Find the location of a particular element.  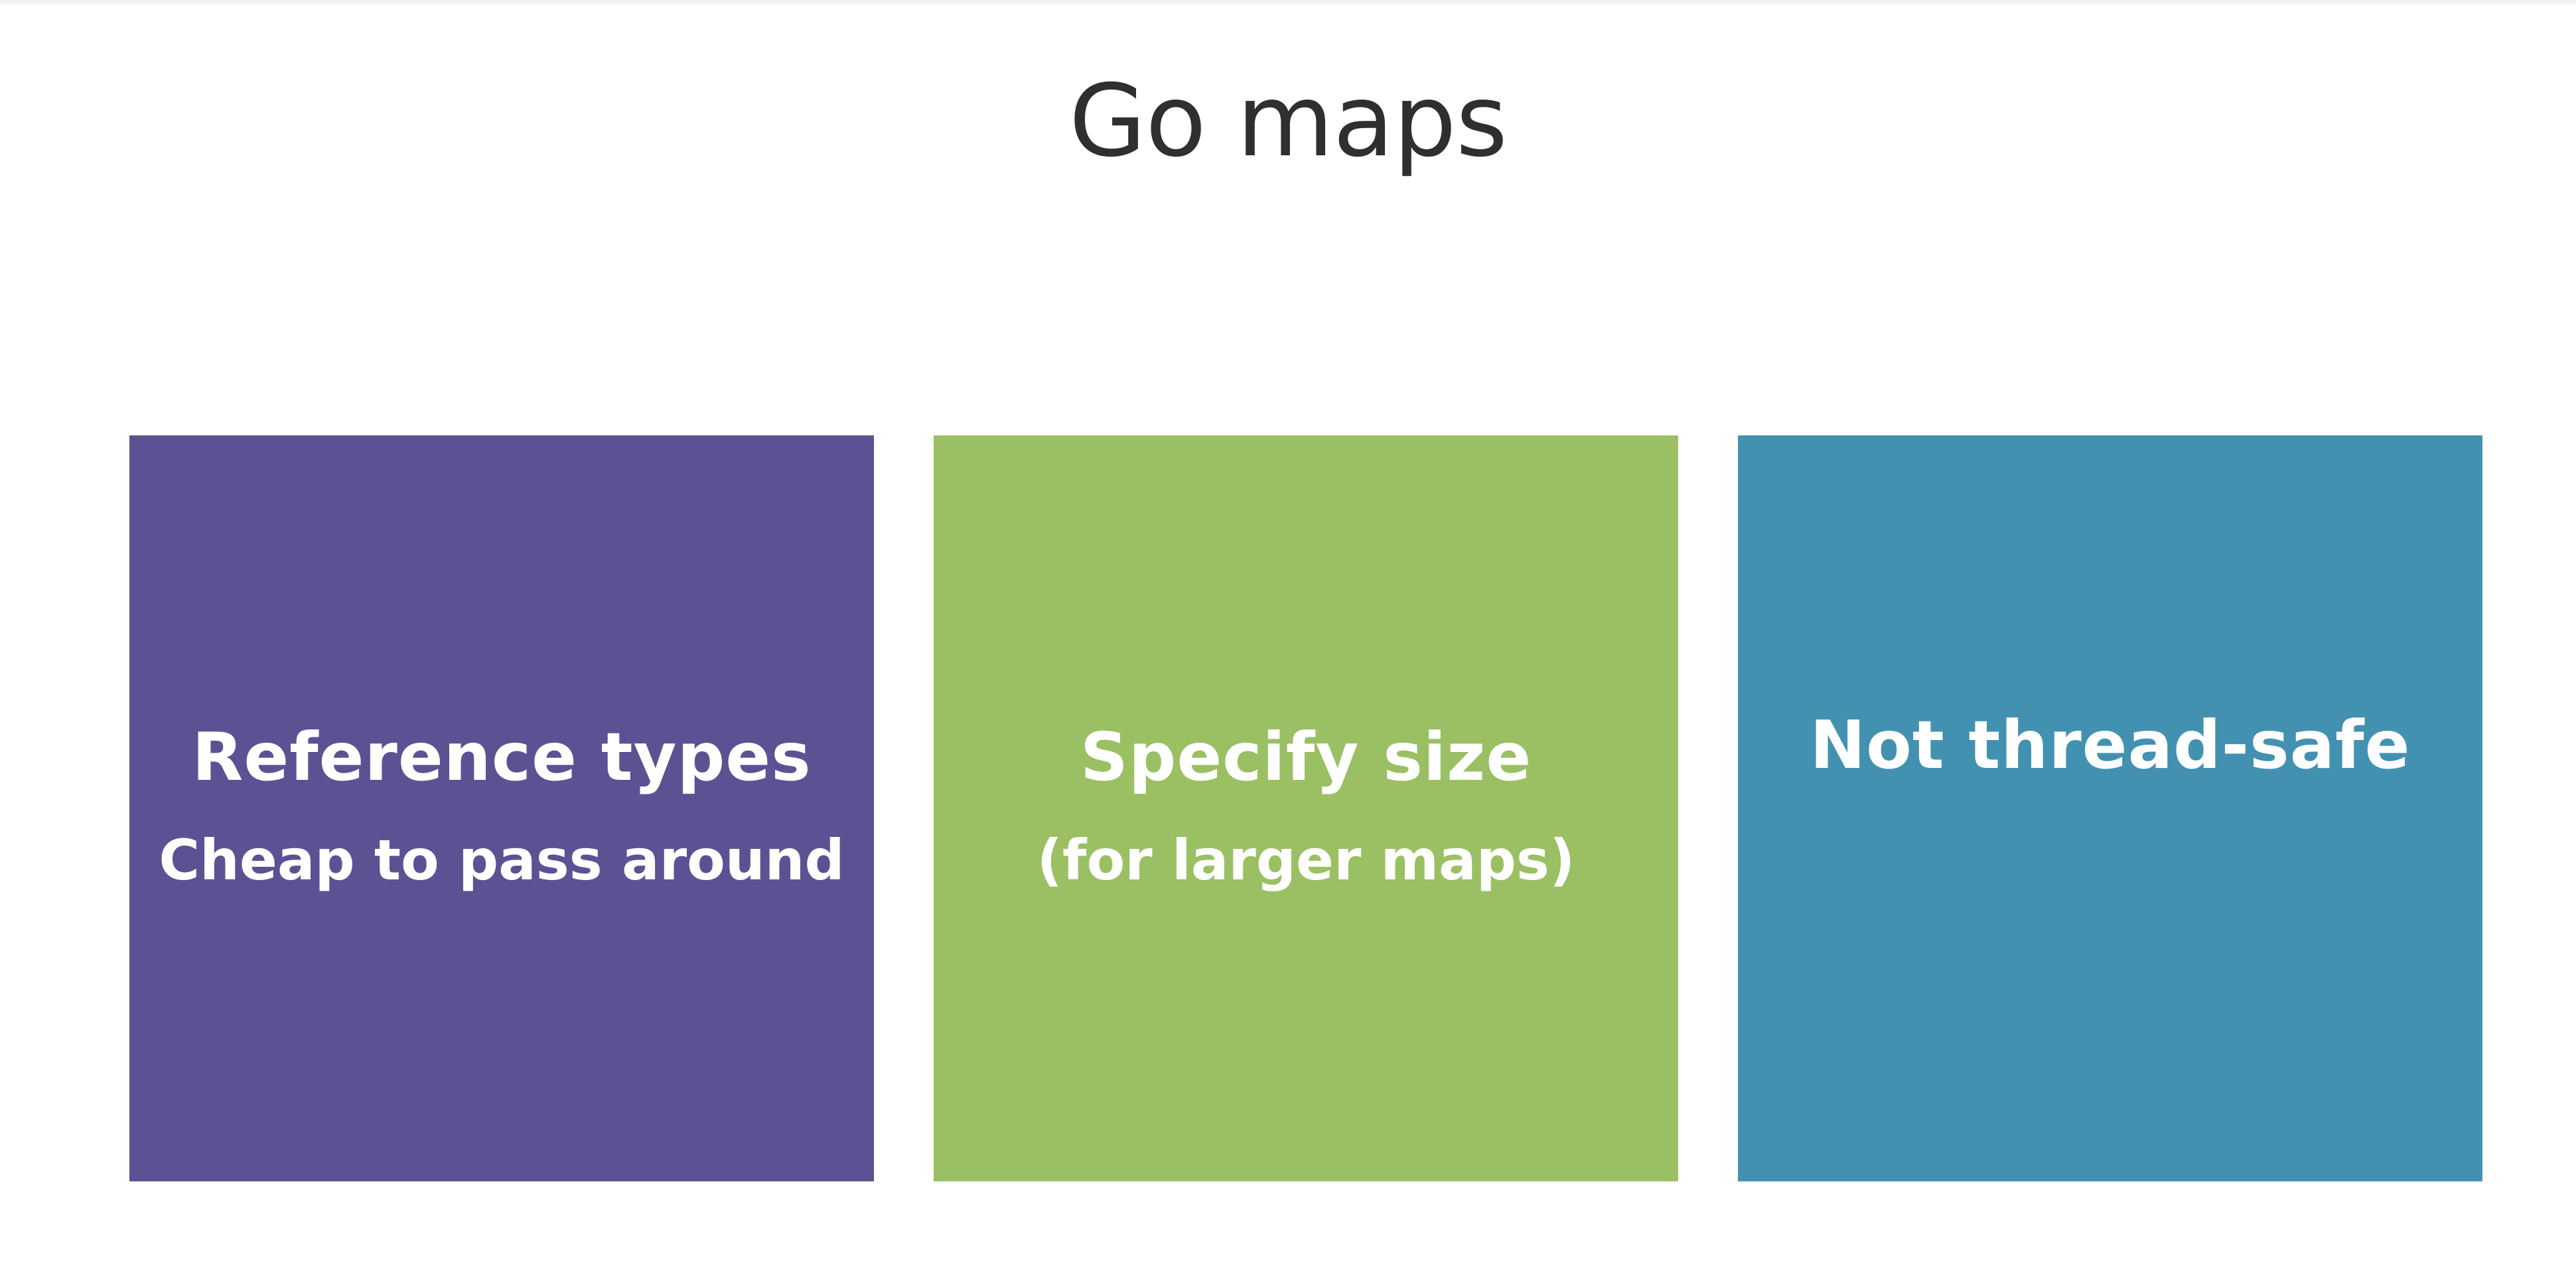

card-subtext: Cheap to pass around is located at coordinates (502, 860).